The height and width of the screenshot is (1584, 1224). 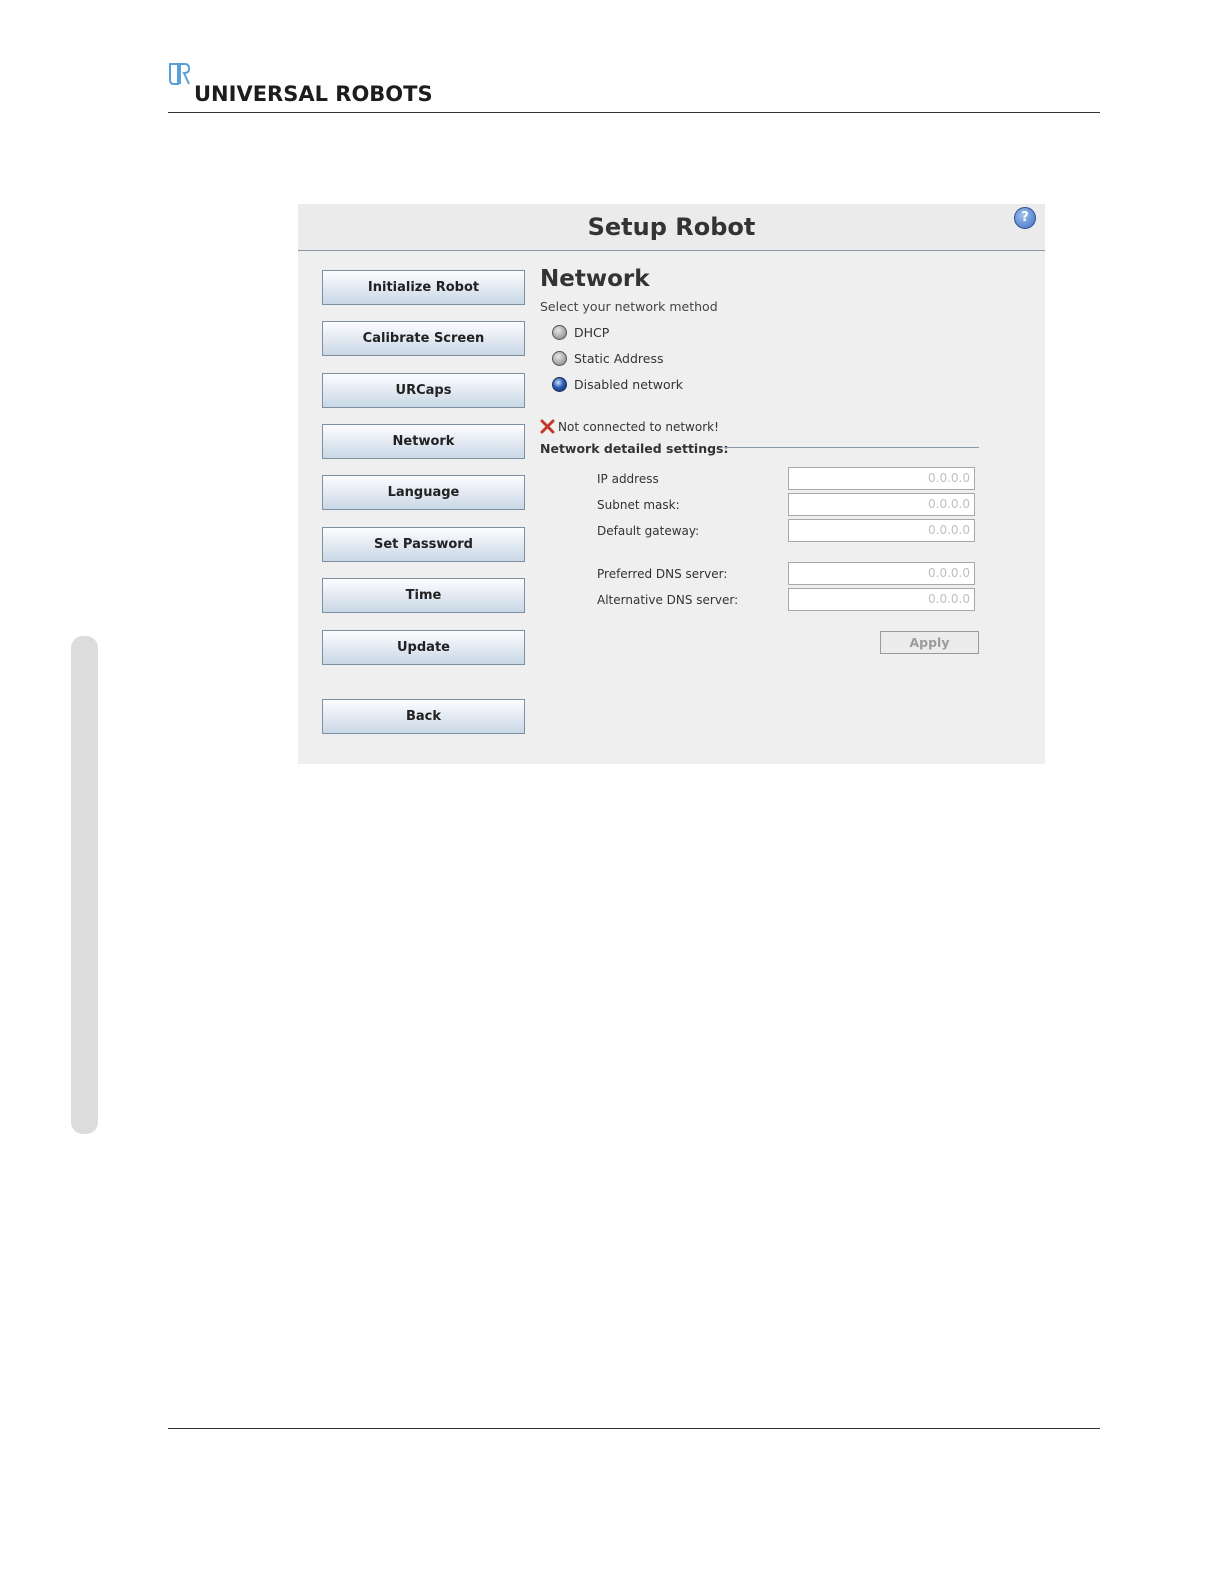 What do you see at coordinates (662, 574) in the screenshot?
I see `preferred-dns-label: Preferred DNS server:` at bounding box center [662, 574].